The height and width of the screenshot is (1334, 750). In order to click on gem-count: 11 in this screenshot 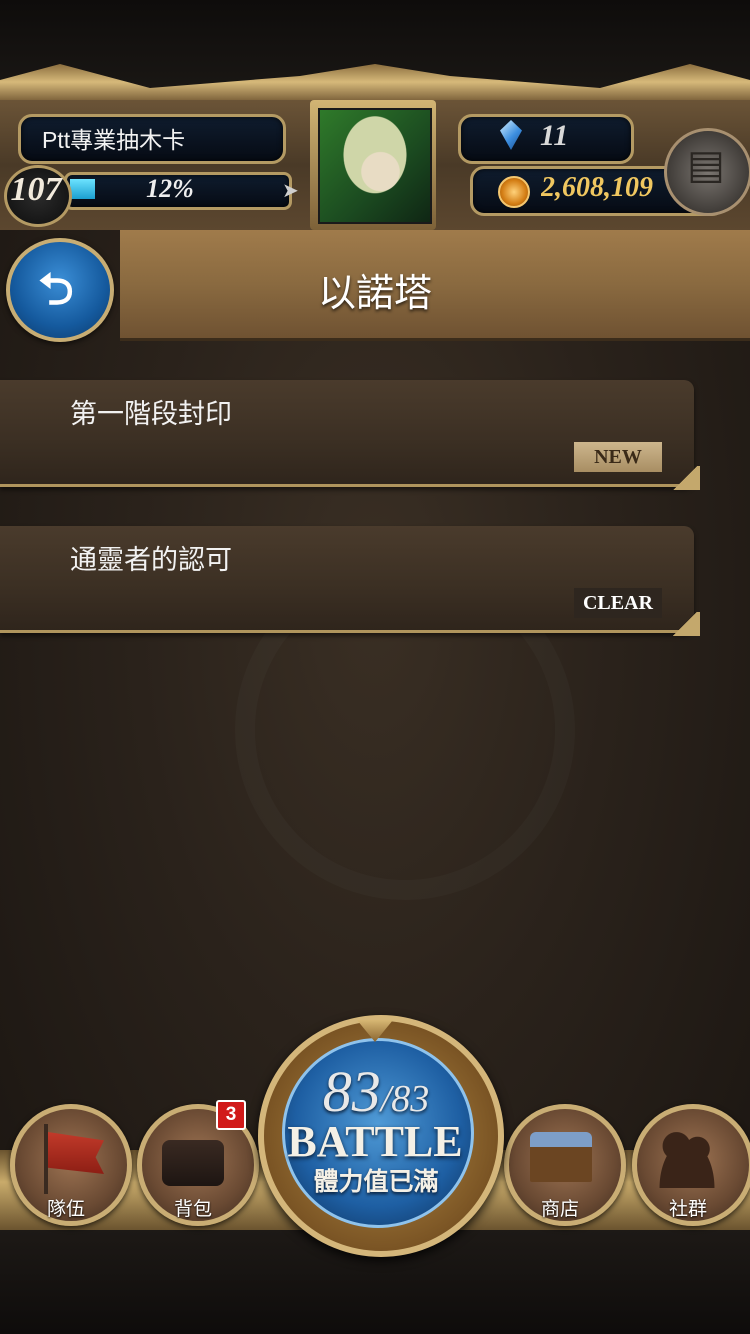, I will do `click(554, 135)`.